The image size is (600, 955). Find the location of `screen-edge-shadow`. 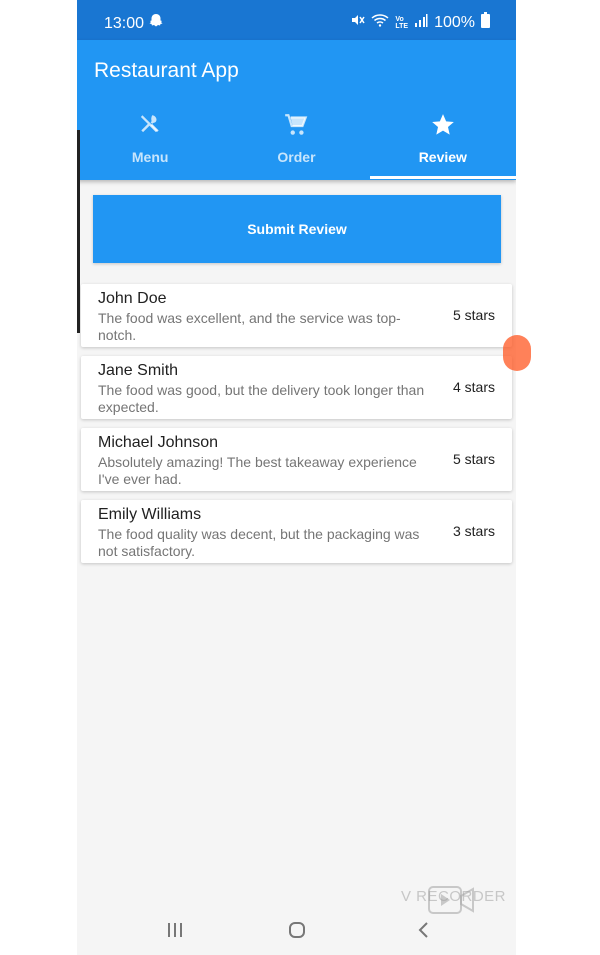

screen-edge-shadow is located at coordinates (78, 231).